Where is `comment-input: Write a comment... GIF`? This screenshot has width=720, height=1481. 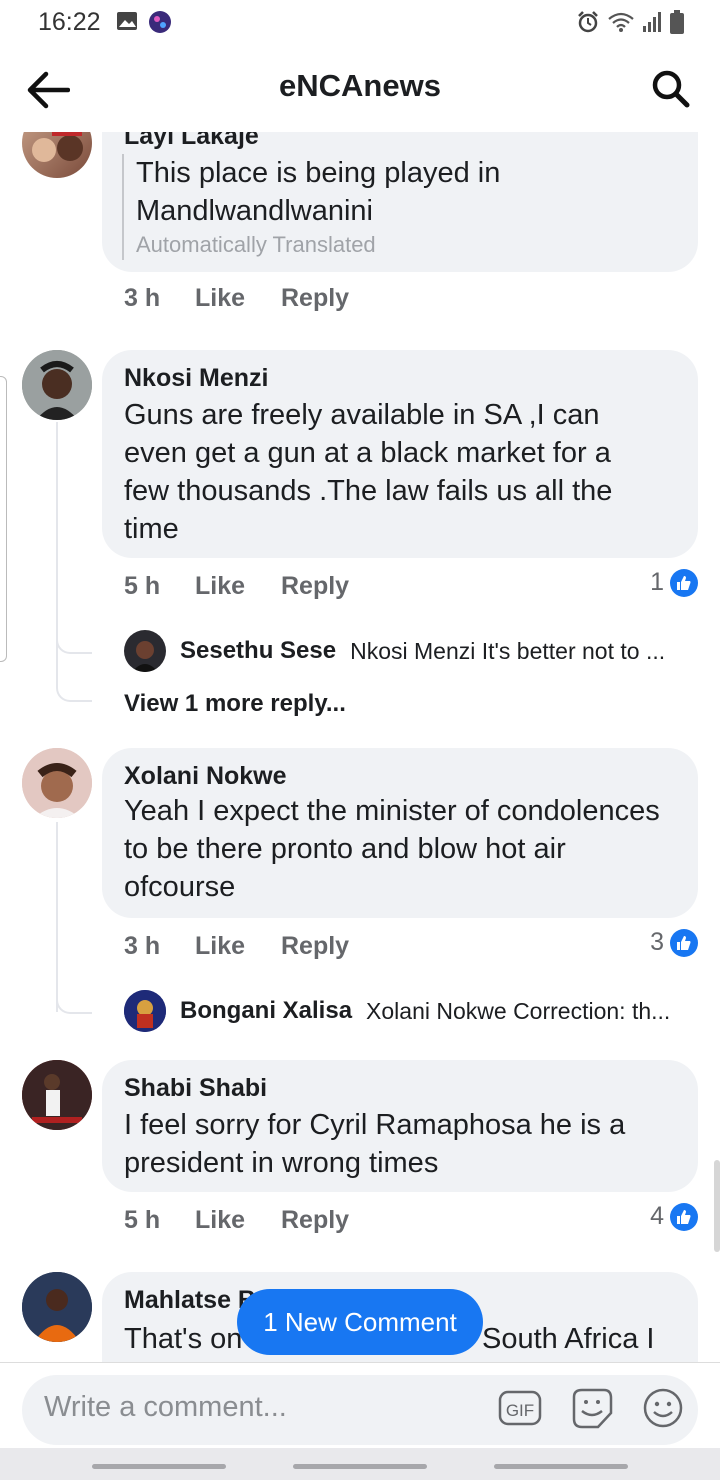
comment-input: Write a comment... GIF is located at coordinates (360, 1410).